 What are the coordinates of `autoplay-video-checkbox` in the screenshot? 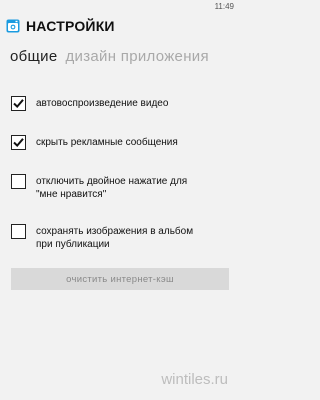 It's located at (18, 103).